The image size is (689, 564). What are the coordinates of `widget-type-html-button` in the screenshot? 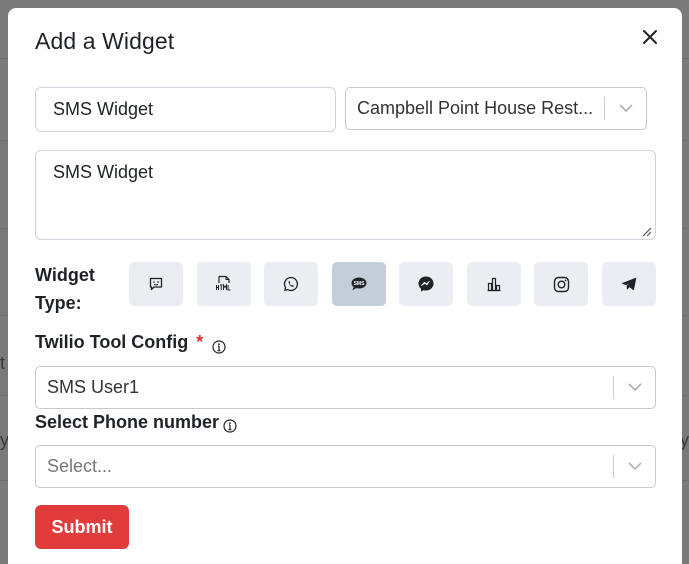 It's located at (224, 284).